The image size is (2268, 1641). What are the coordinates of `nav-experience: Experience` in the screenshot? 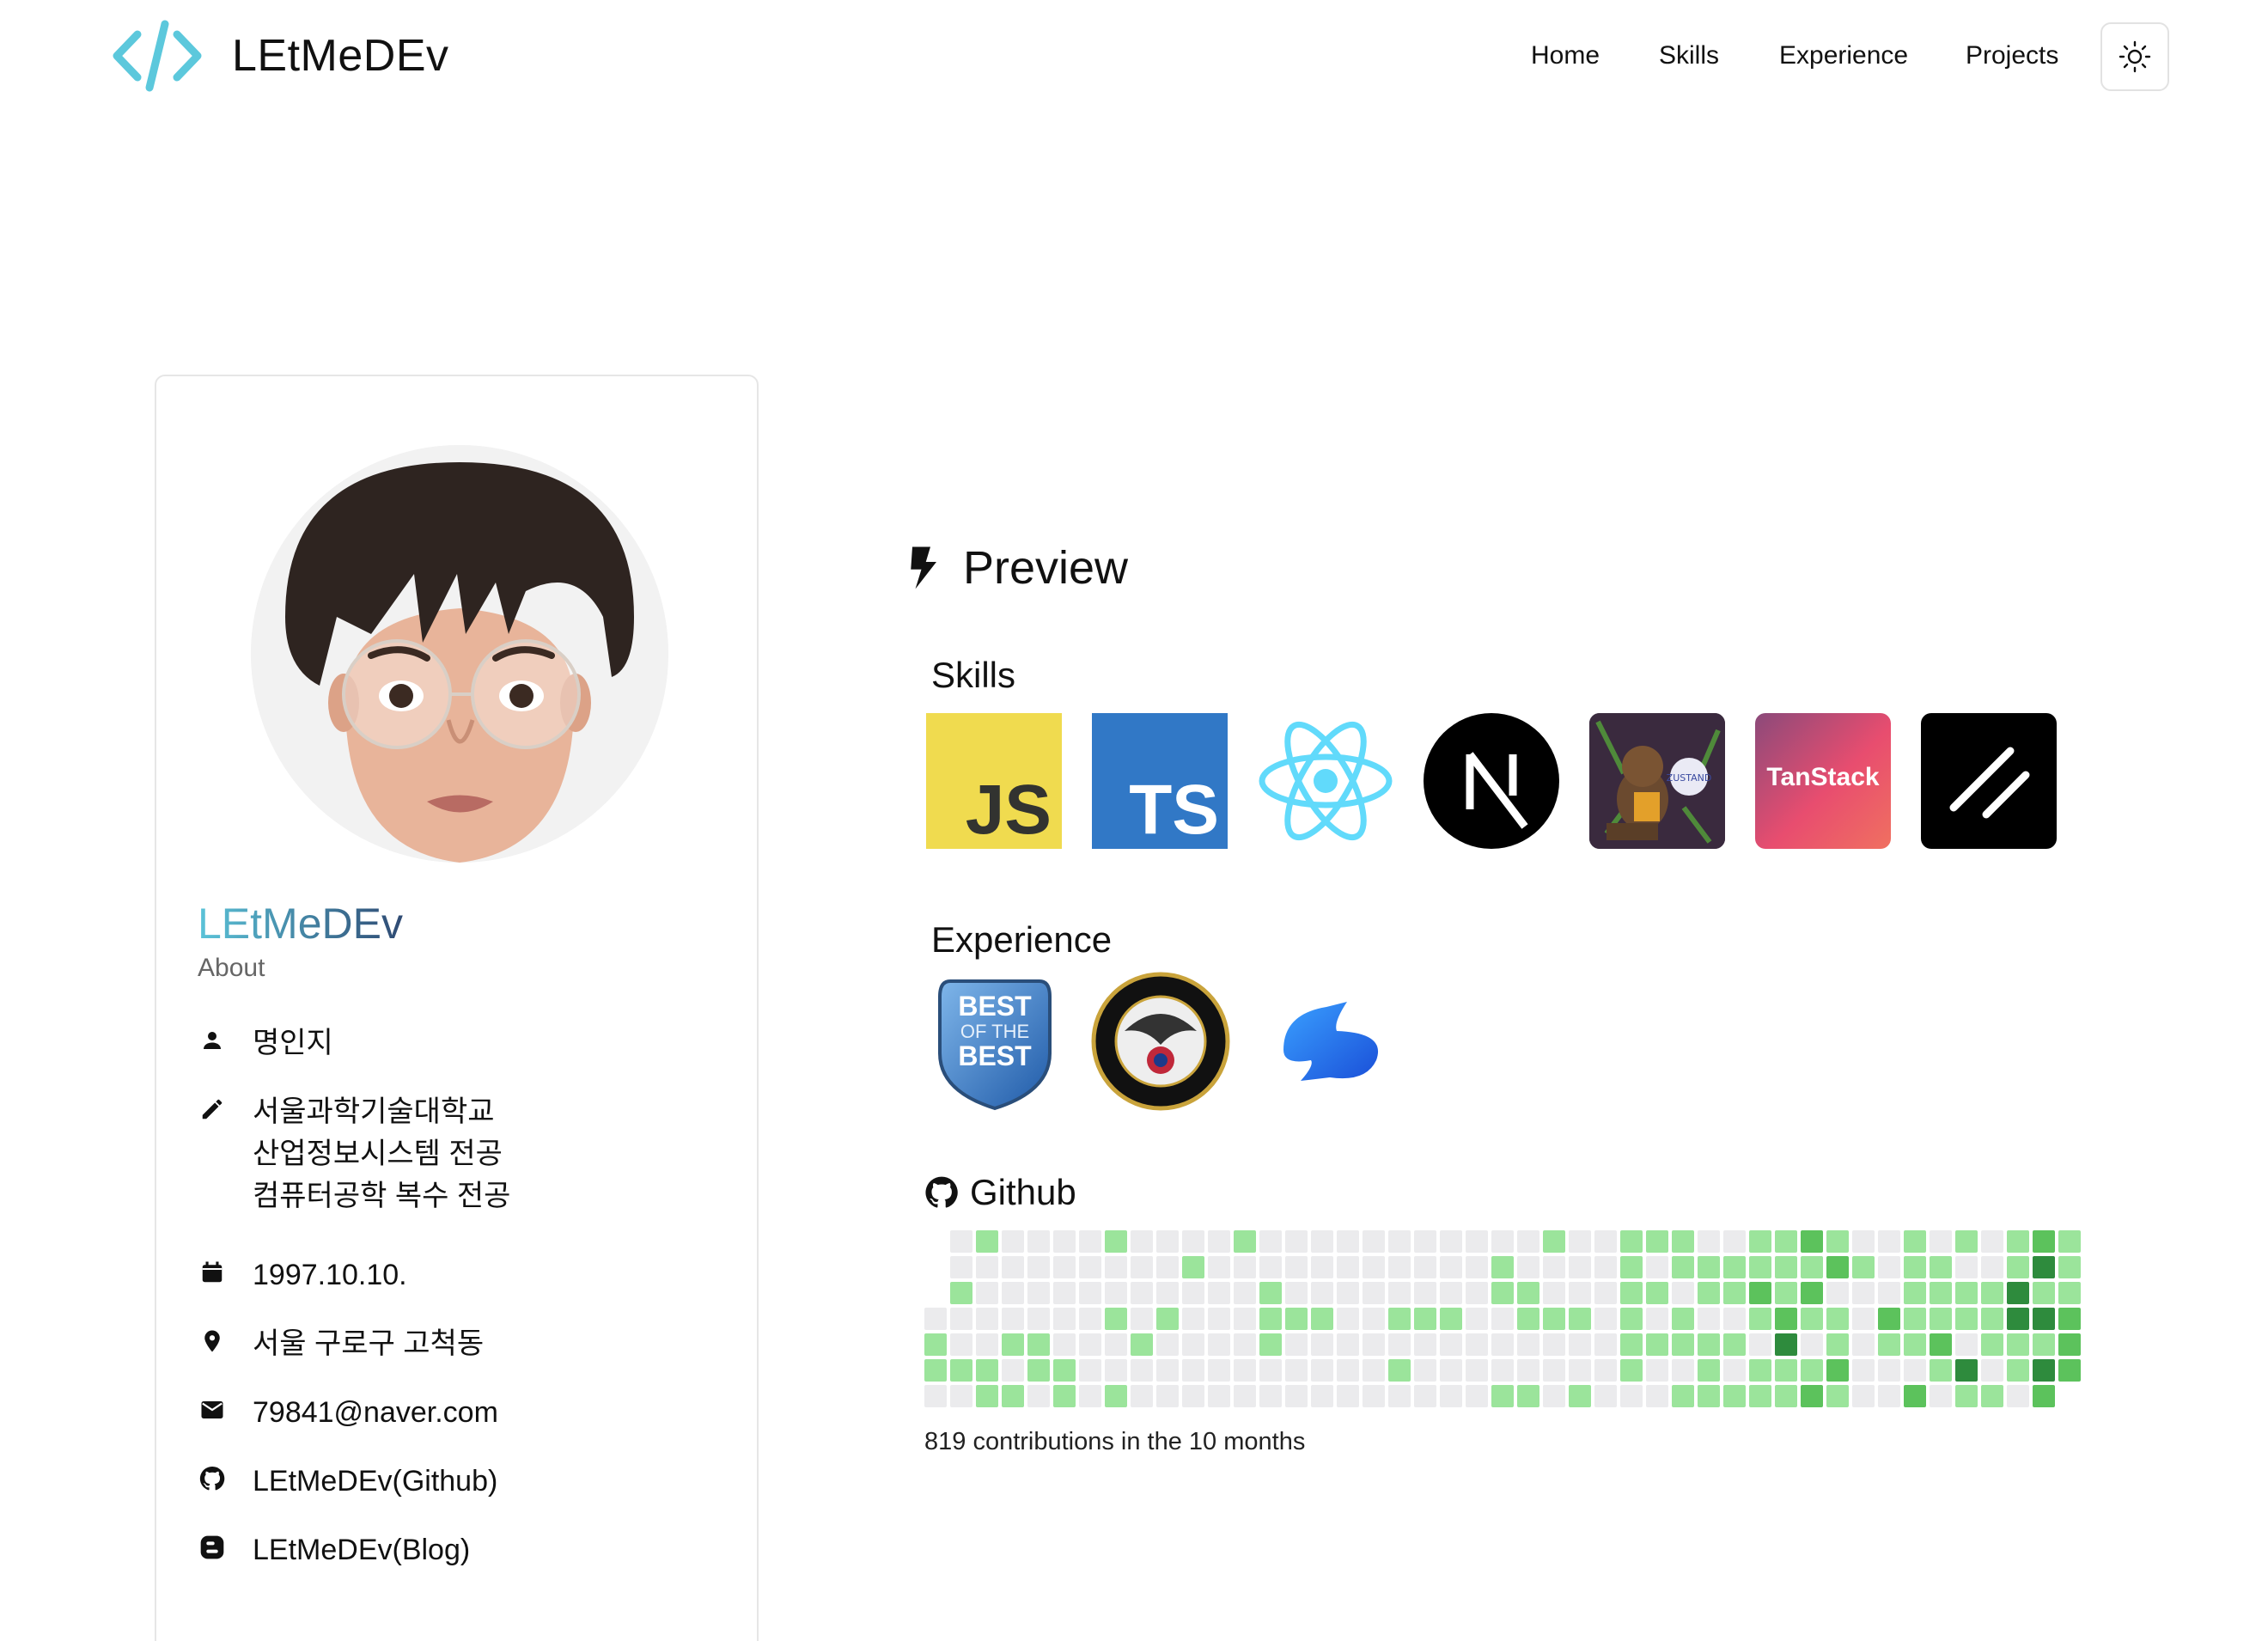 It's located at (1843, 55).